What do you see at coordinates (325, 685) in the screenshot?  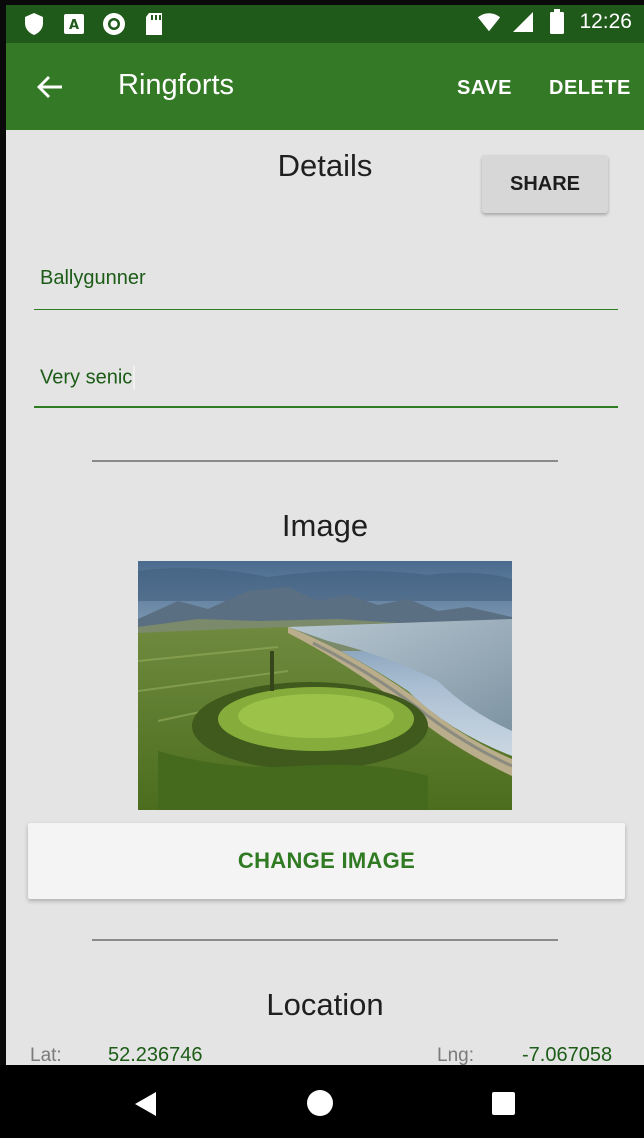 I see `ringfort-photo` at bounding box center [325, 685].